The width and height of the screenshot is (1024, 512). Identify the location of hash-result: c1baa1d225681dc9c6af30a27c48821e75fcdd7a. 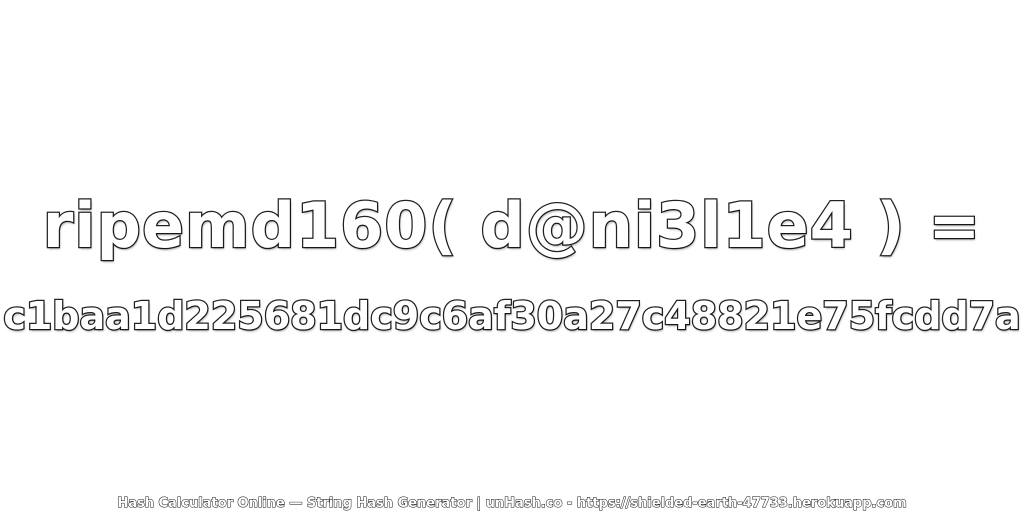
(512, 316).